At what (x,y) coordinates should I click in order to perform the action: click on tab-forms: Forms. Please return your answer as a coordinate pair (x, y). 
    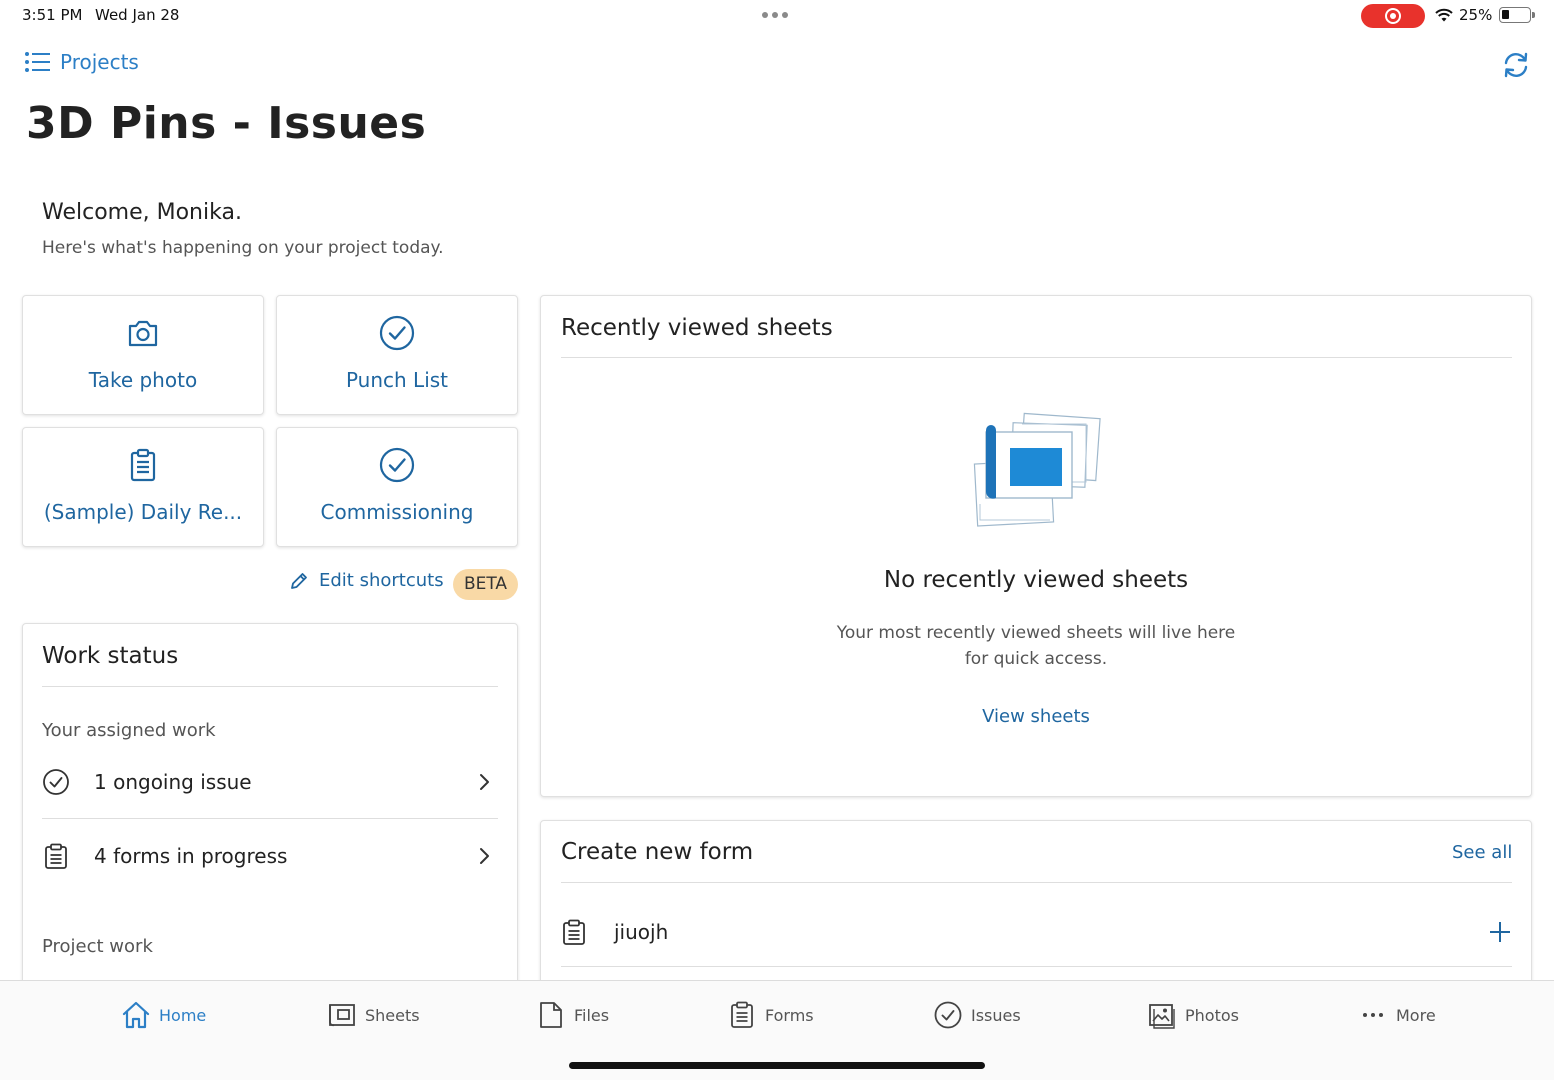
    Looking at the image, I should click on (770, 1015).